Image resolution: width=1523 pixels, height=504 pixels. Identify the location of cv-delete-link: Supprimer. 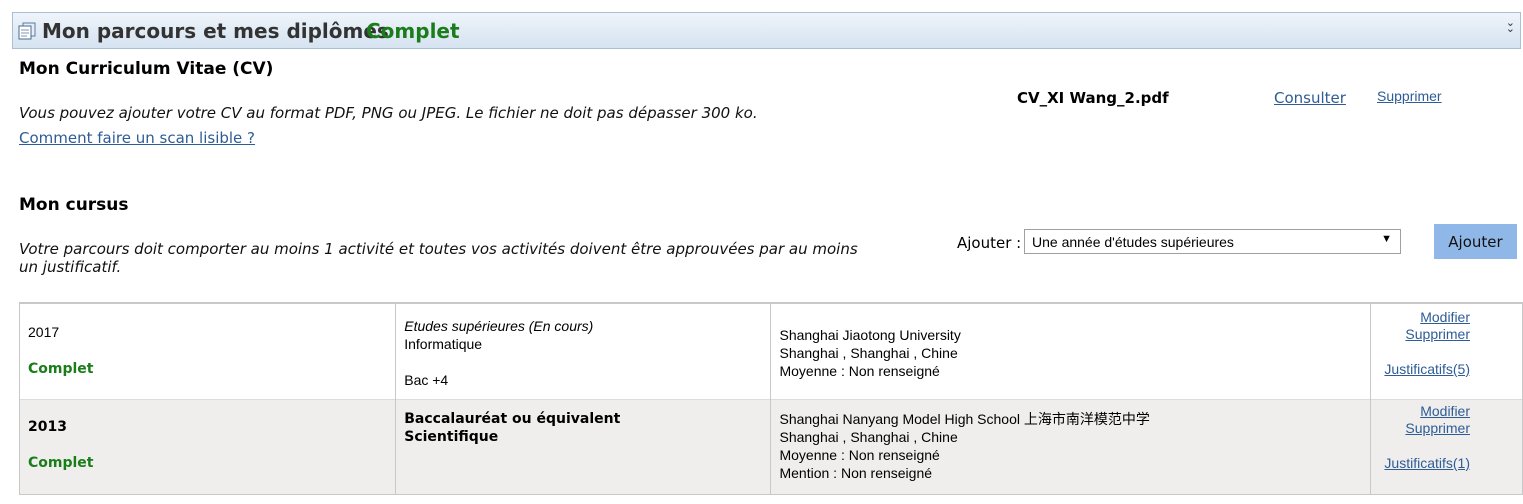
(1409, 96).